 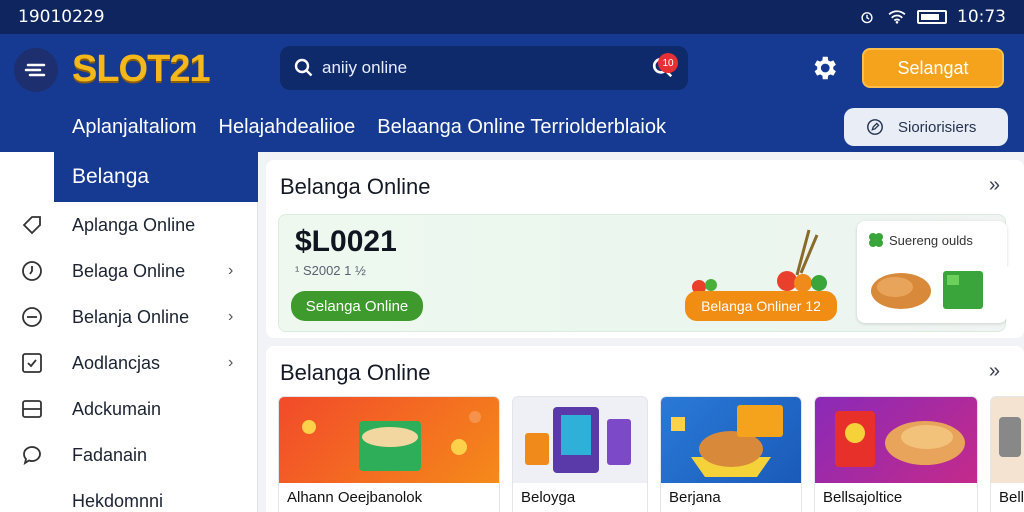 I want to click on status-icons: 10:73, so click(x=931, y=17).